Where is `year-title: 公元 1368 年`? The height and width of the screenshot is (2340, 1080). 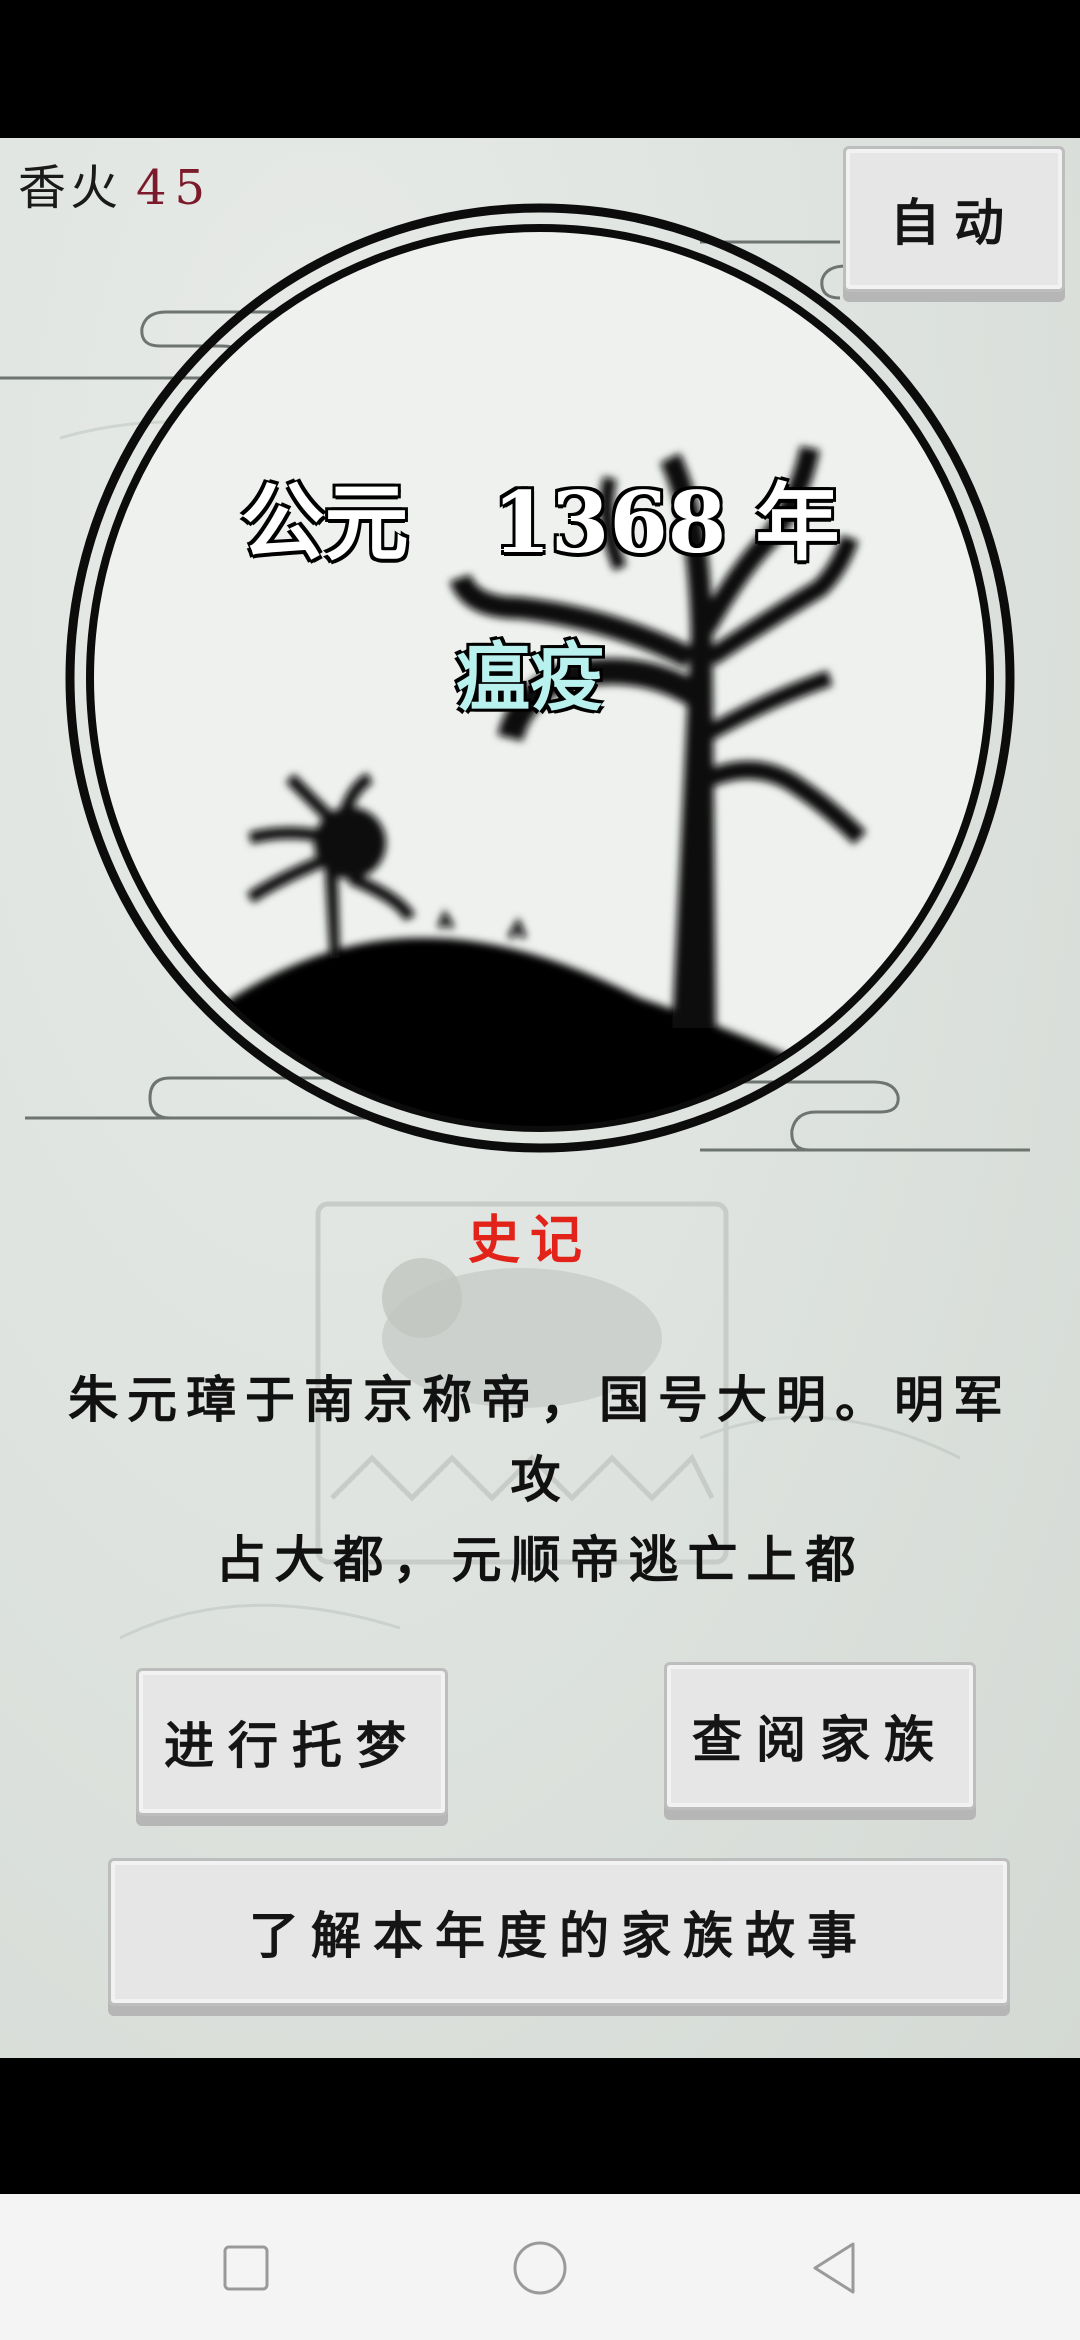
year-title: 公元 1368 年 is located at coordinates (540, 522).